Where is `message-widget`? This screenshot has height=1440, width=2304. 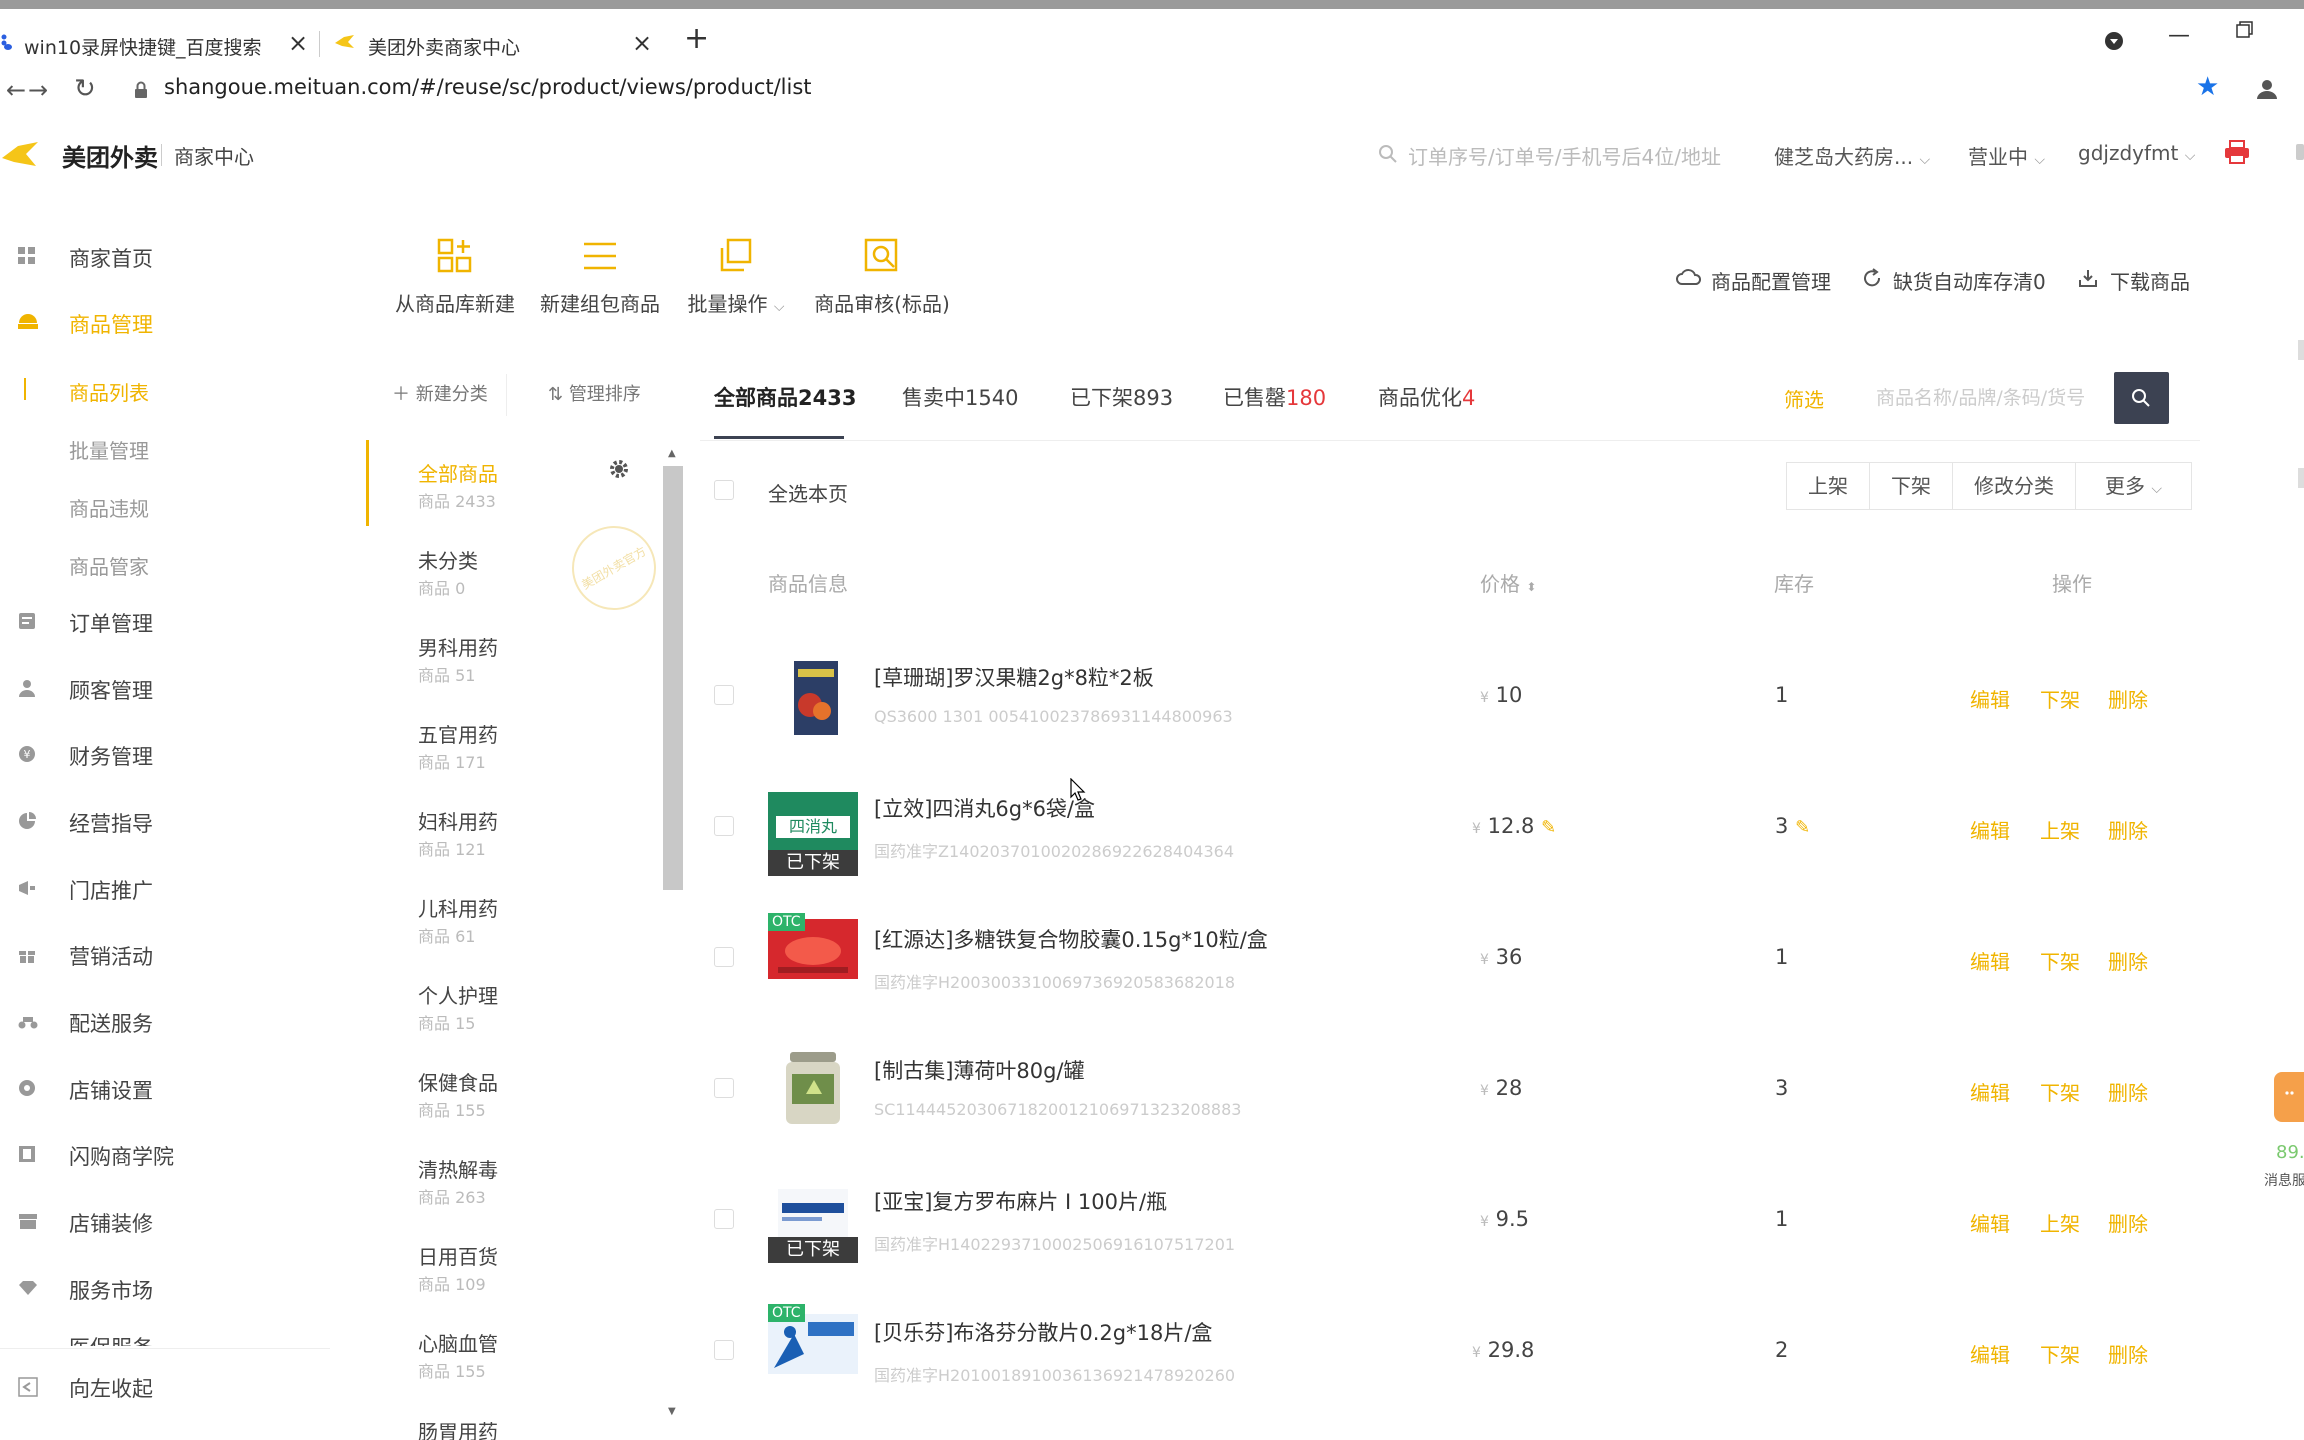
message-widget is located at coordinates (2289, 1097).